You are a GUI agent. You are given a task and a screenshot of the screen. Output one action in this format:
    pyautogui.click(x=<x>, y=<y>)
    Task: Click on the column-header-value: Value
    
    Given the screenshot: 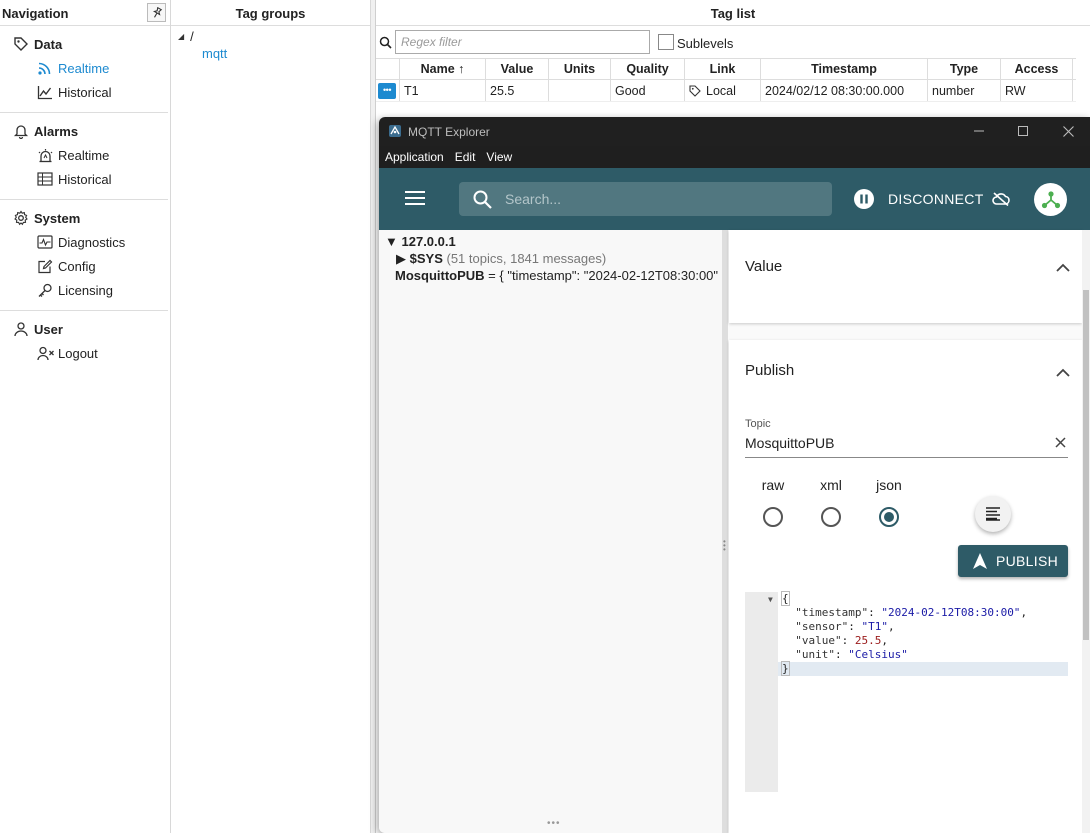 What is the action you would take?
    pyautogui.click(x=517, y=69)
    